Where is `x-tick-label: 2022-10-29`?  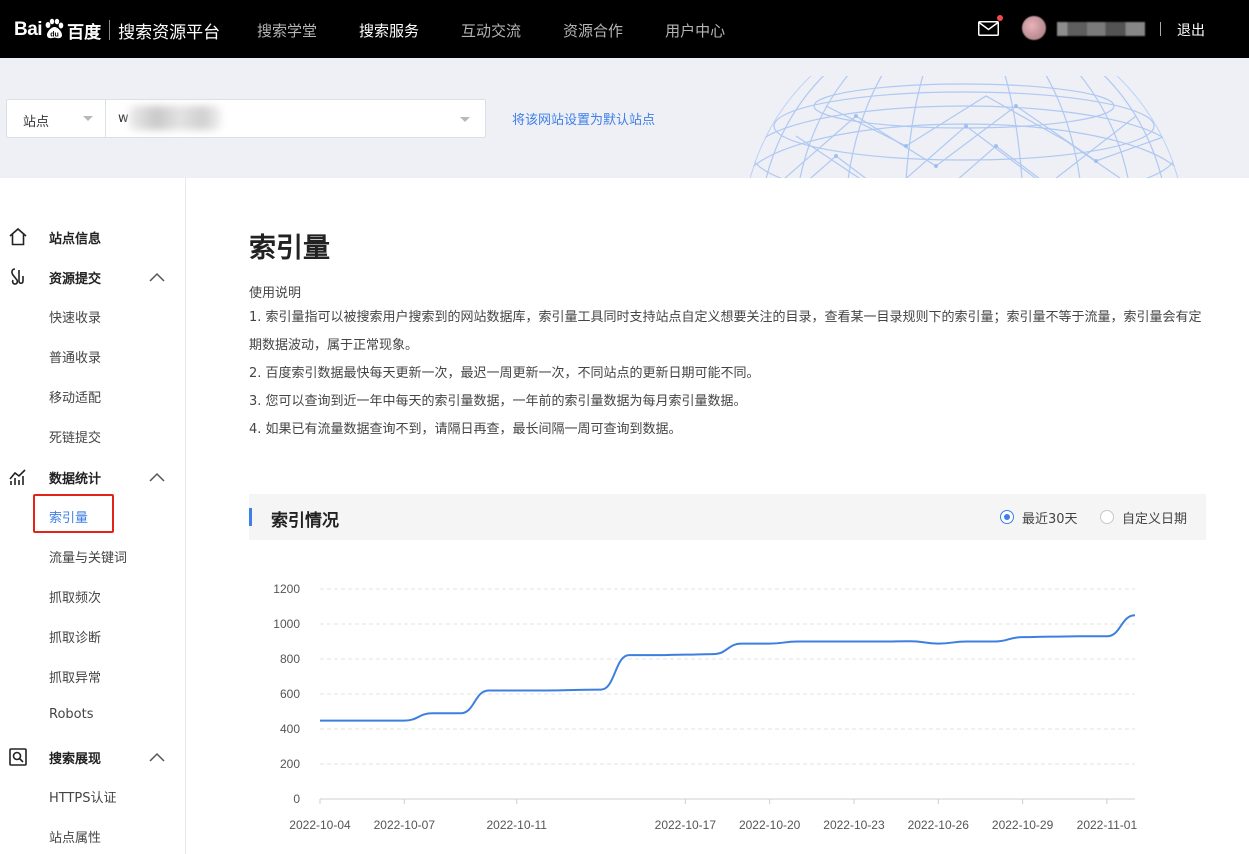 x-tick-label: 2022-10-29 is located at coordinates (1023, 825).